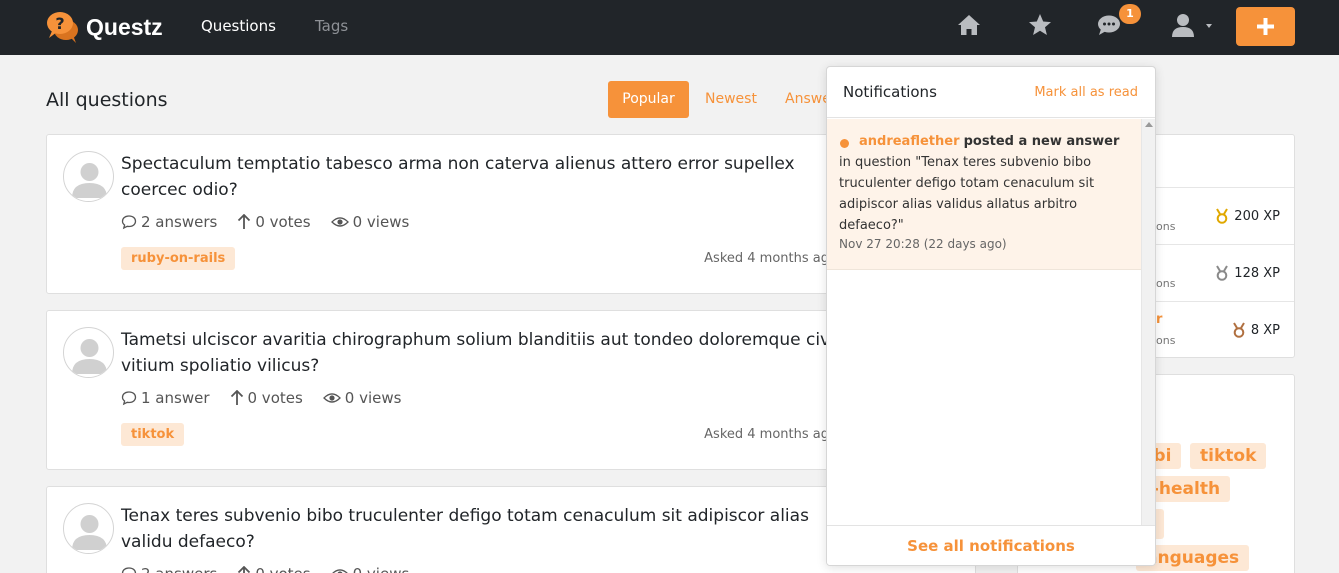  I want to click on leader-xp: 200 XP, so click(1247, 216).